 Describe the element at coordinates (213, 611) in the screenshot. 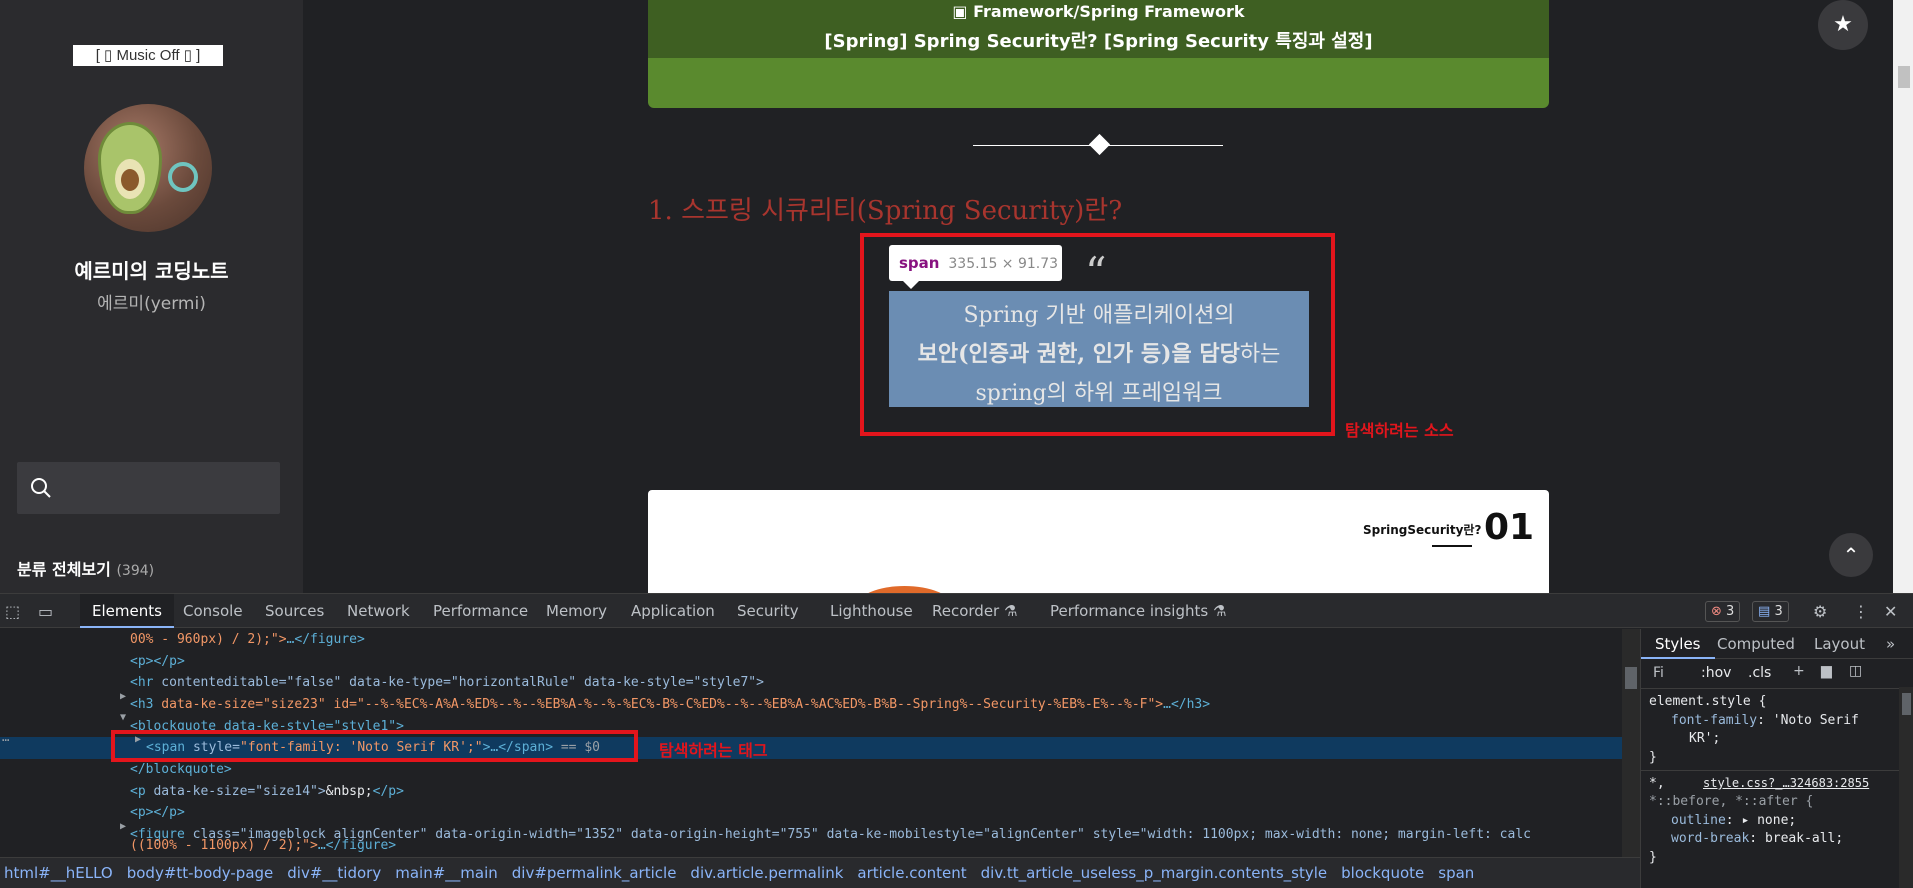

I see `tab-console: Console` at that location.